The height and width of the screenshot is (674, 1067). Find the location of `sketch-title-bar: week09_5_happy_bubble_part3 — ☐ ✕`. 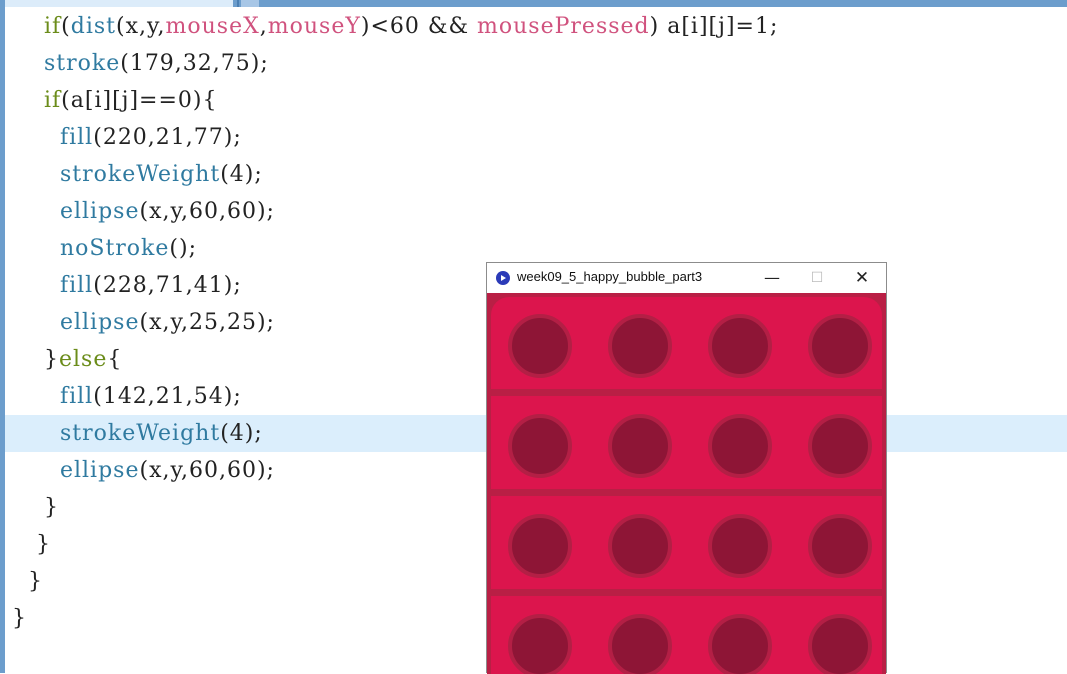

sketch-title-bar: week09_5_happy_bubble_part3 — ☐ ✕ is located at coordinates (686, 278).